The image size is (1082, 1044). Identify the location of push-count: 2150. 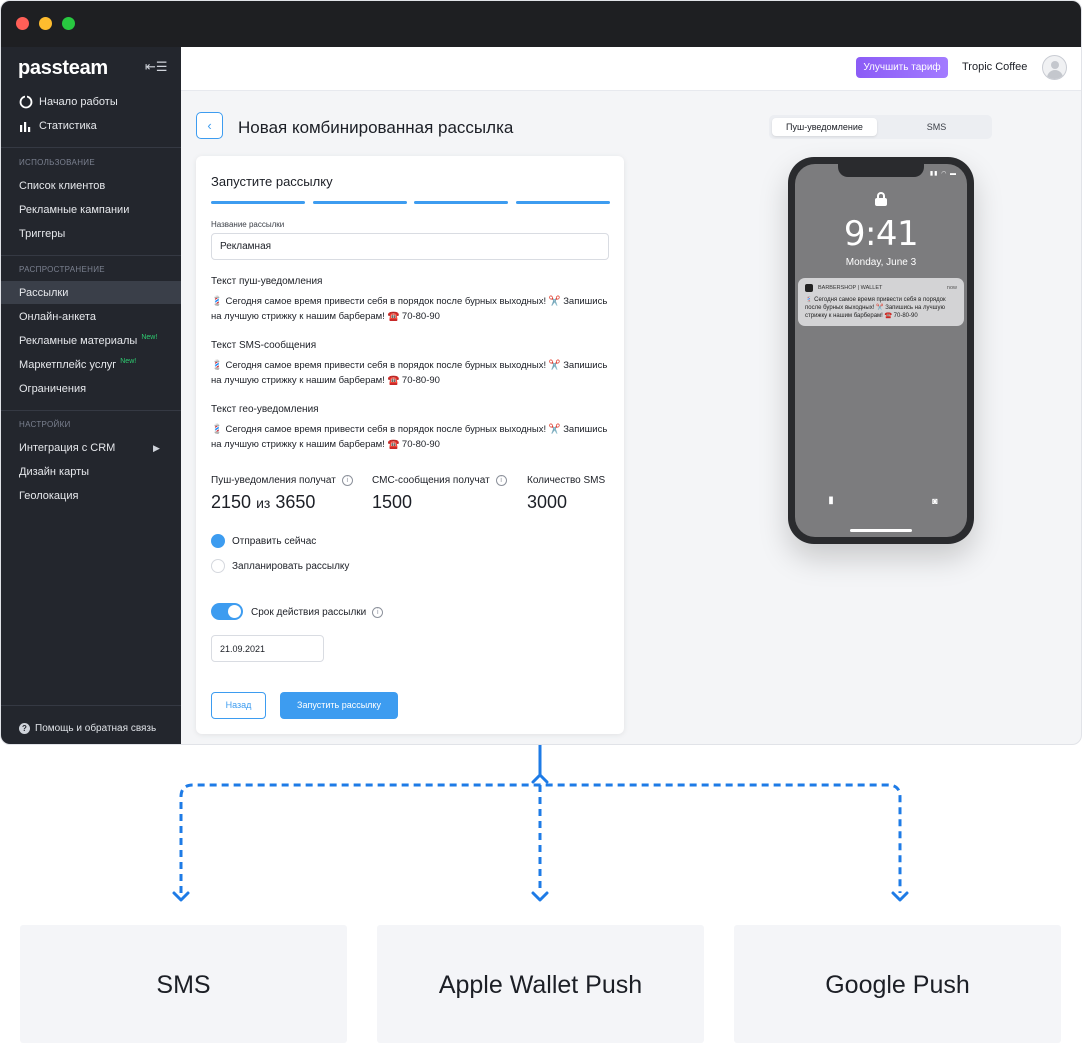
(231, 502).